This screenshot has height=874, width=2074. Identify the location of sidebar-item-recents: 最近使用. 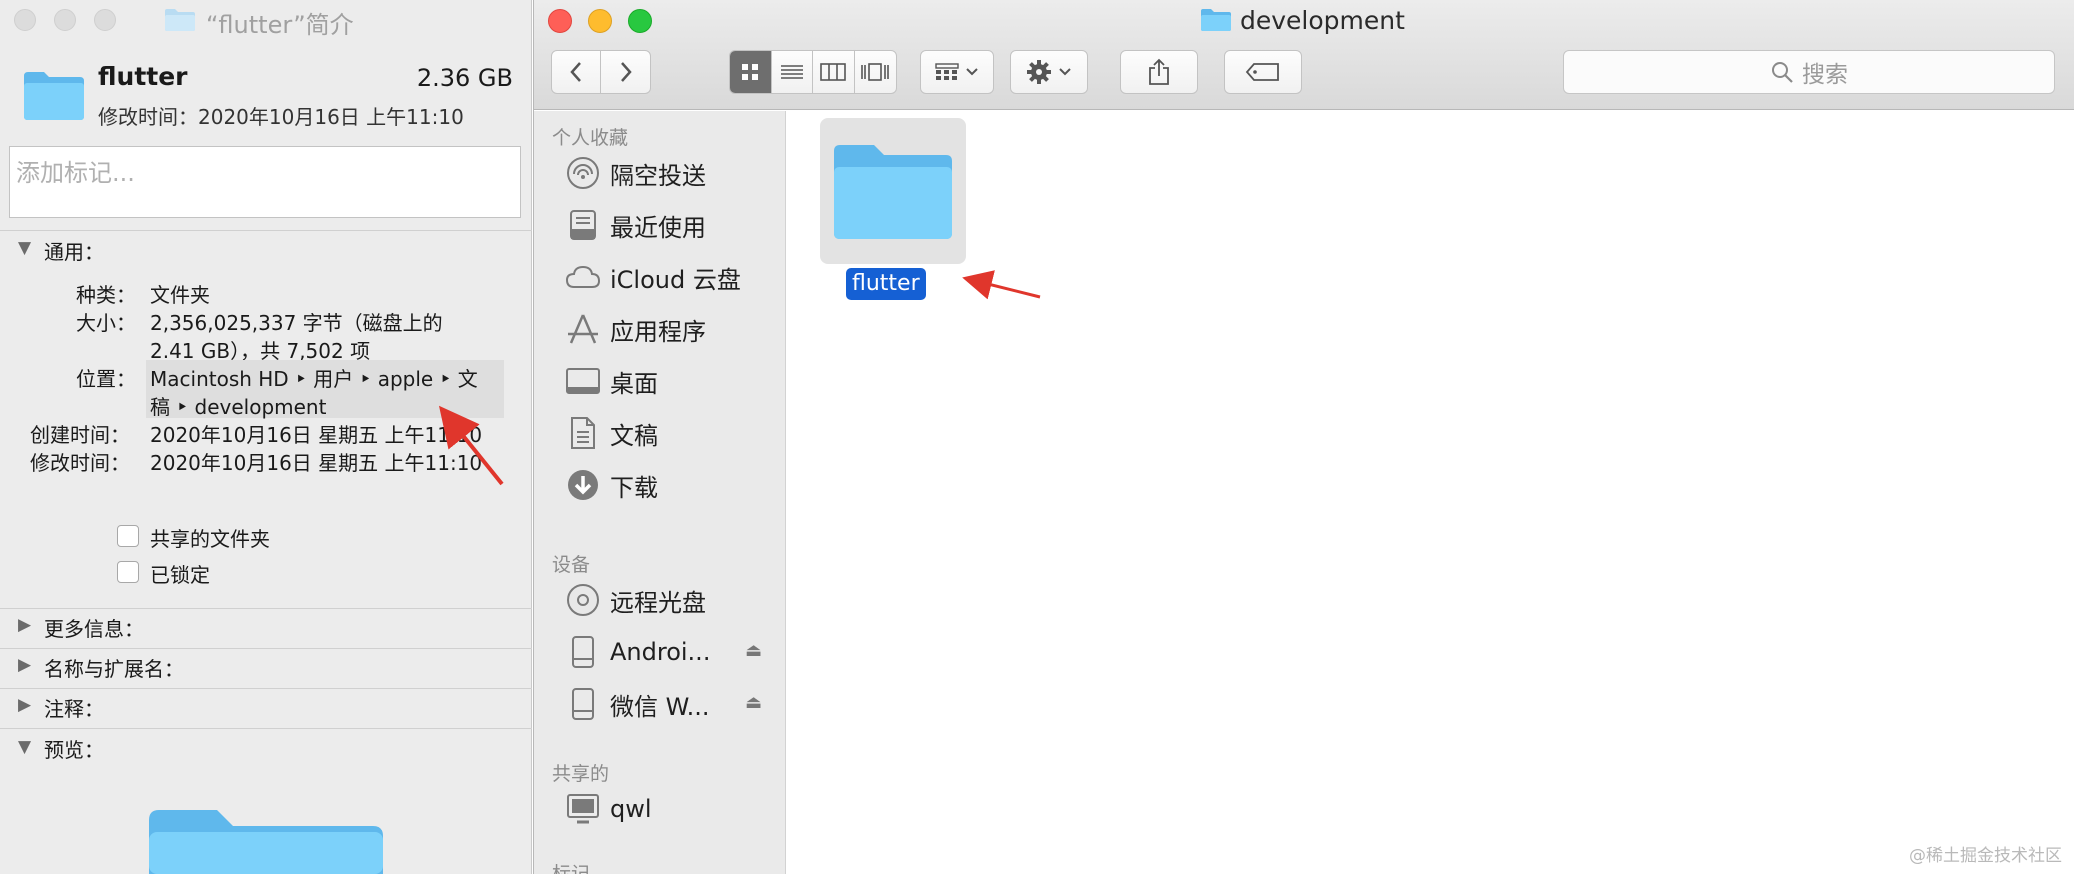
(675, 225).